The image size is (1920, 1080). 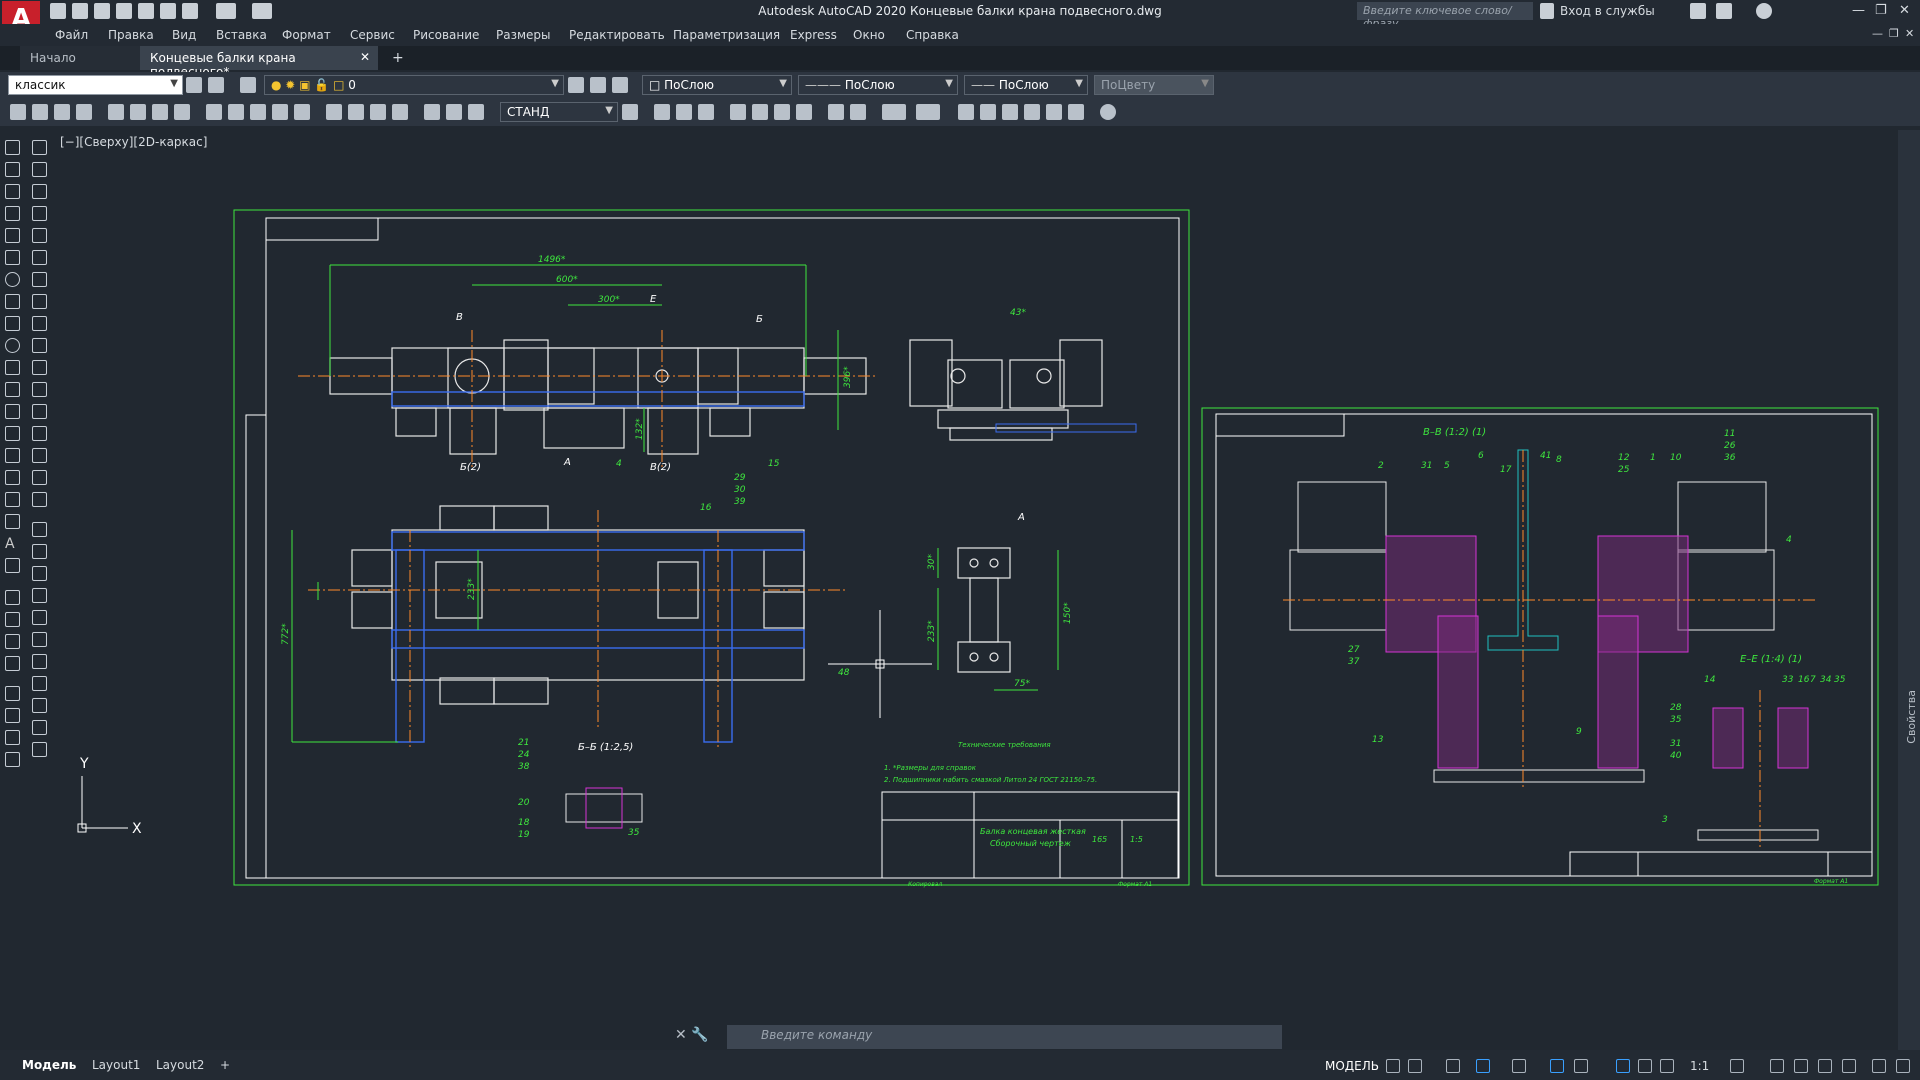 What do you see at coordinates (12, 147) in the screenshot?
I see `line-icon` at bounding box center [12, 147].